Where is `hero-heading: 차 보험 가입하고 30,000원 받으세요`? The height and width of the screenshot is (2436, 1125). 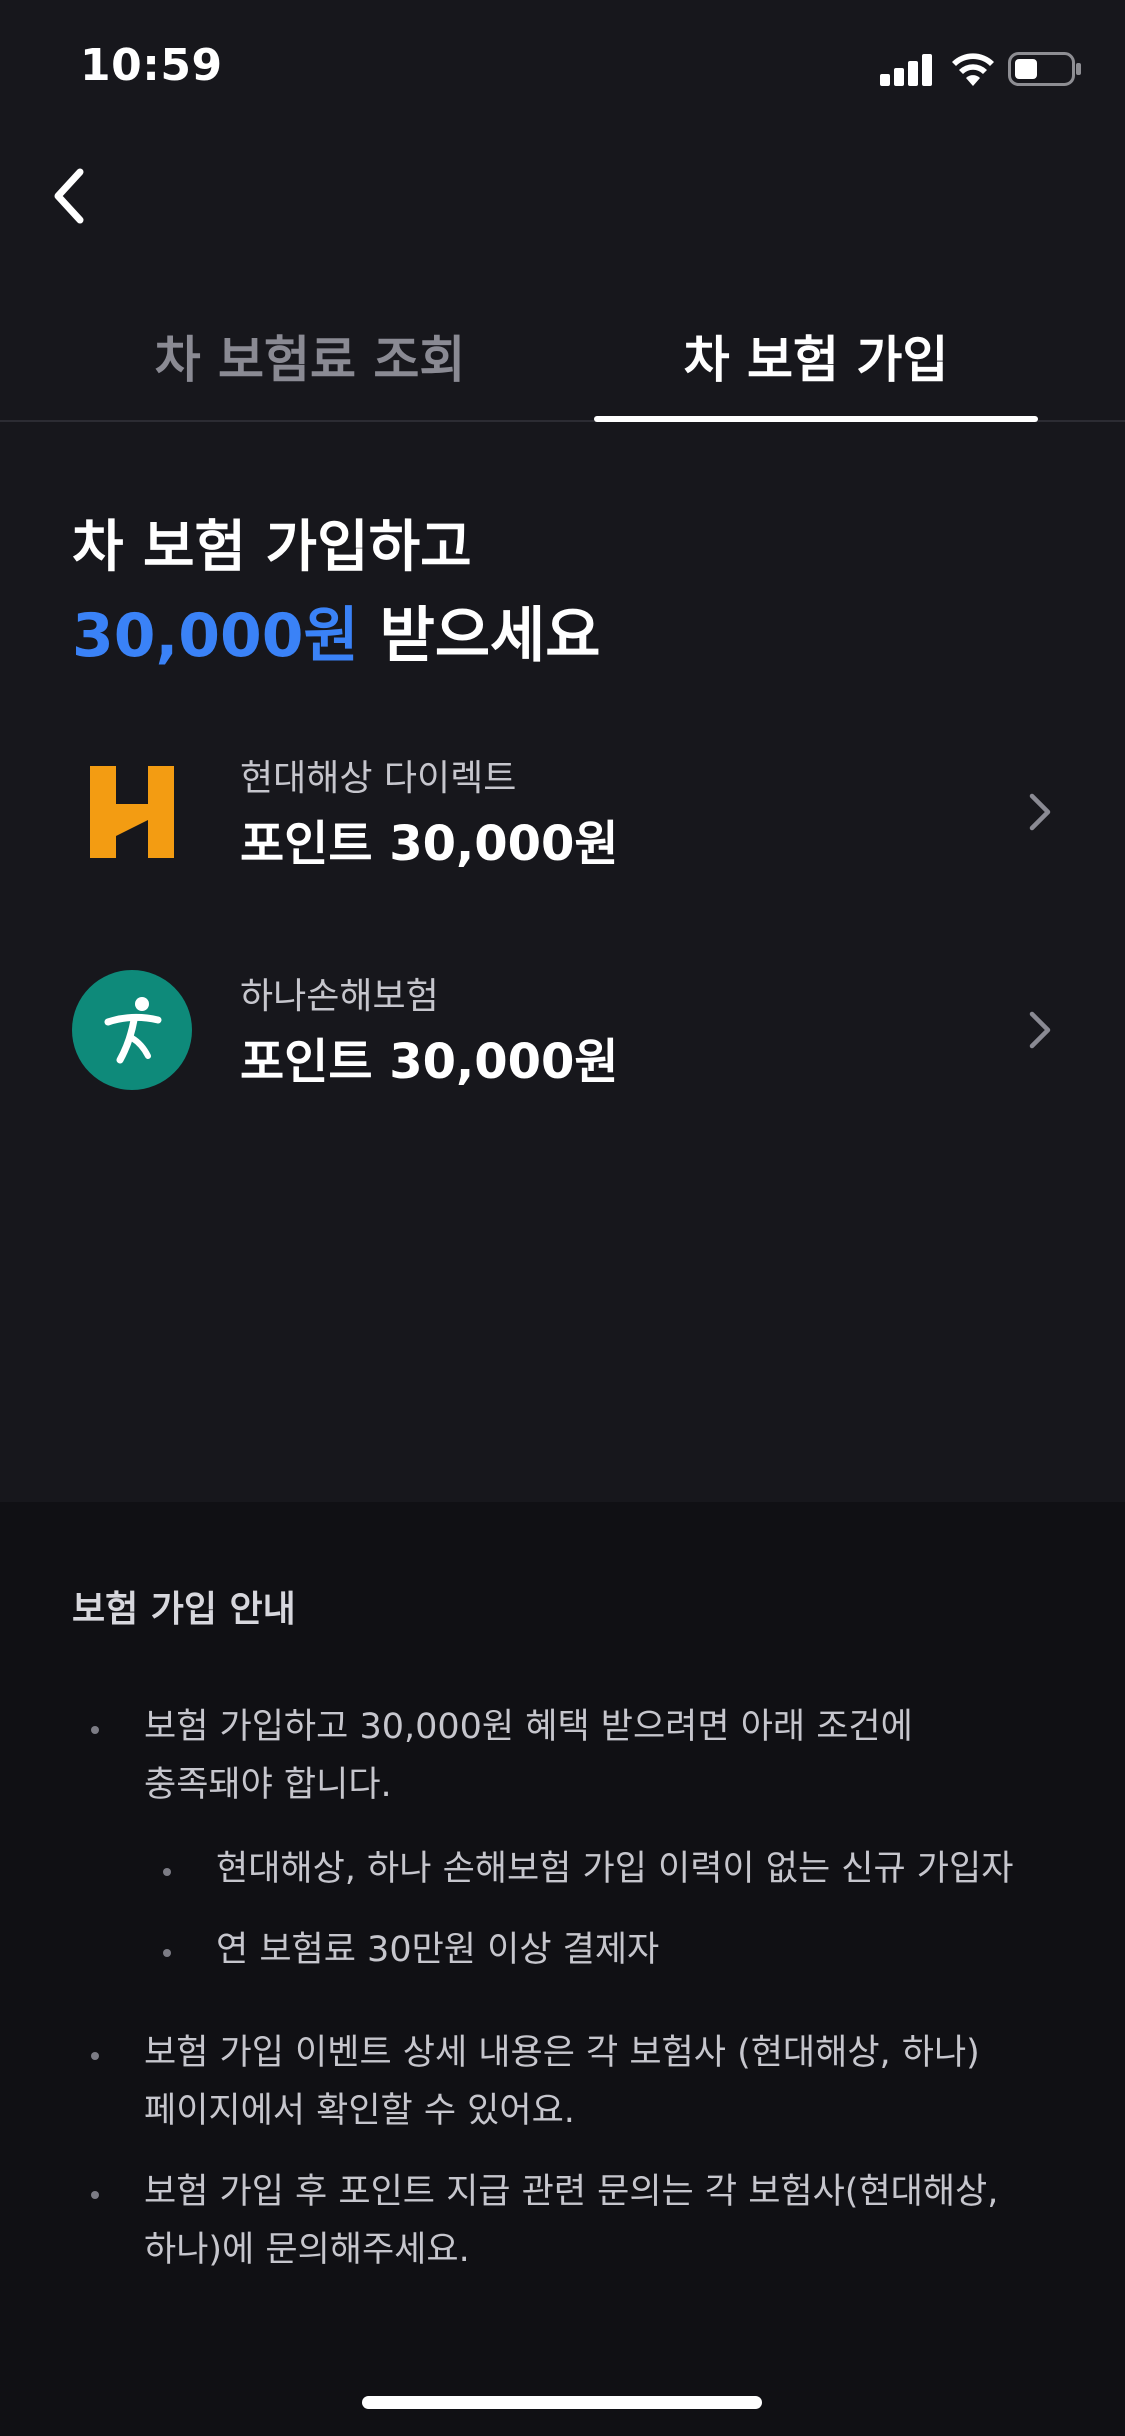
hero-heading: 차 보험 가입하고 30,000원 받으세요 is located at coordinates (562, 593).